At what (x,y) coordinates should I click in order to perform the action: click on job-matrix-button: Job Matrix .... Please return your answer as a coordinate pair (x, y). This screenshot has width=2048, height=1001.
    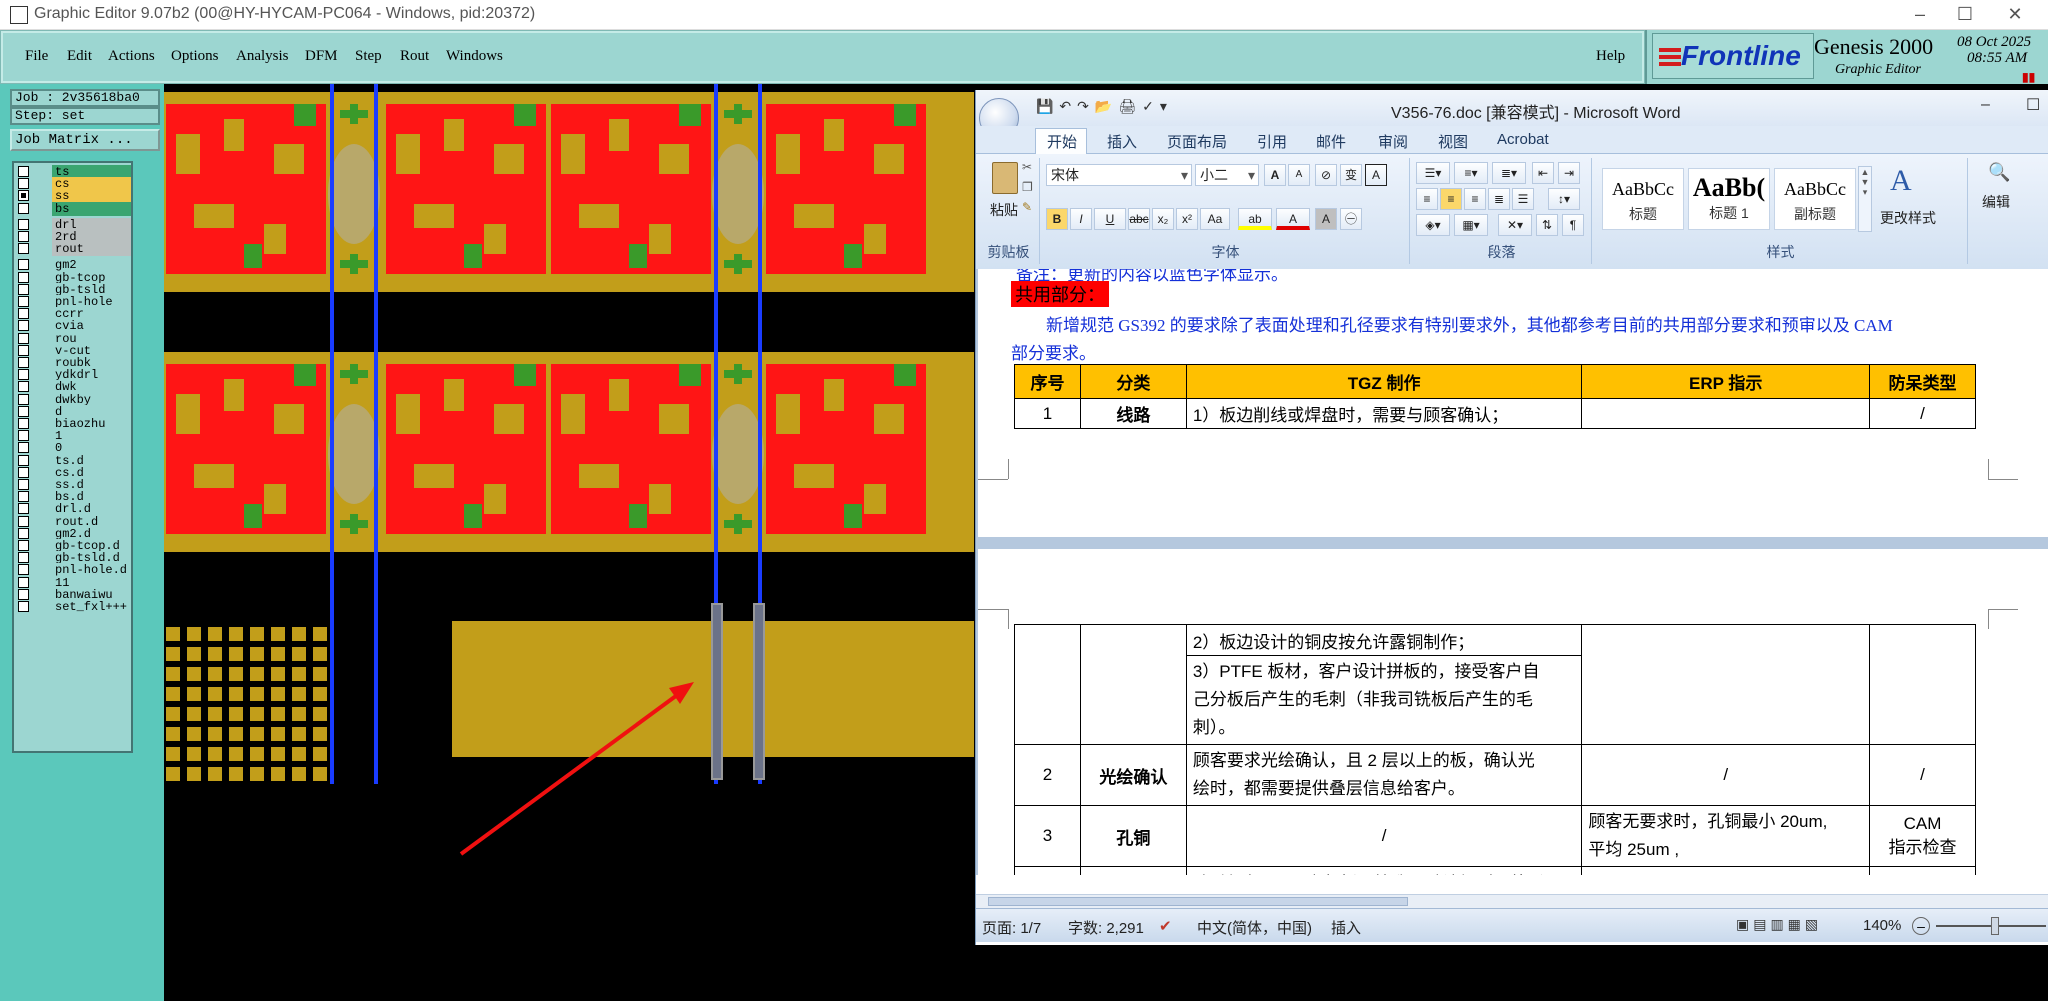
    Looking at the image, I should click on (85, 140).